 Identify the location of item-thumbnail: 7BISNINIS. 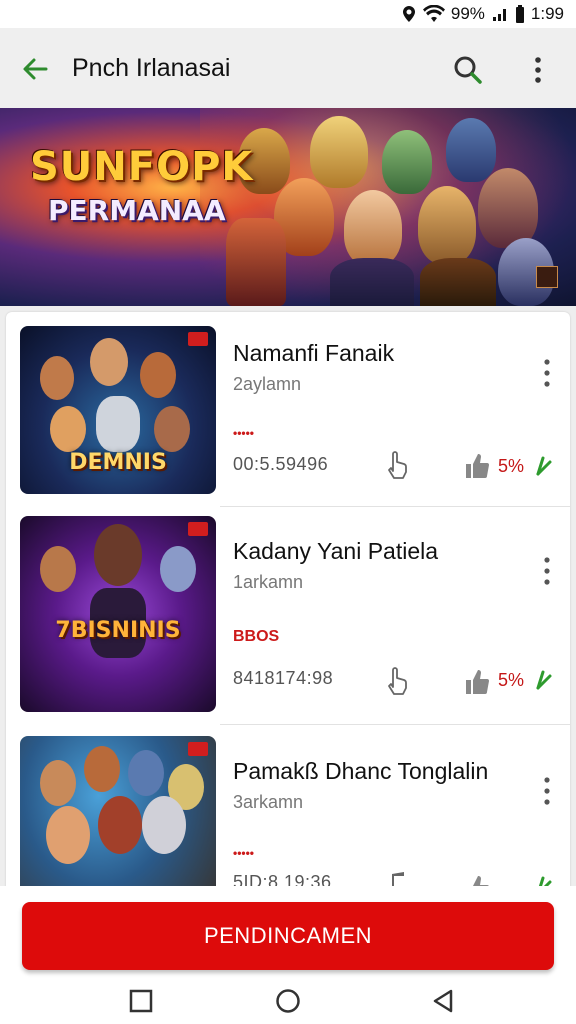
(118, 614).